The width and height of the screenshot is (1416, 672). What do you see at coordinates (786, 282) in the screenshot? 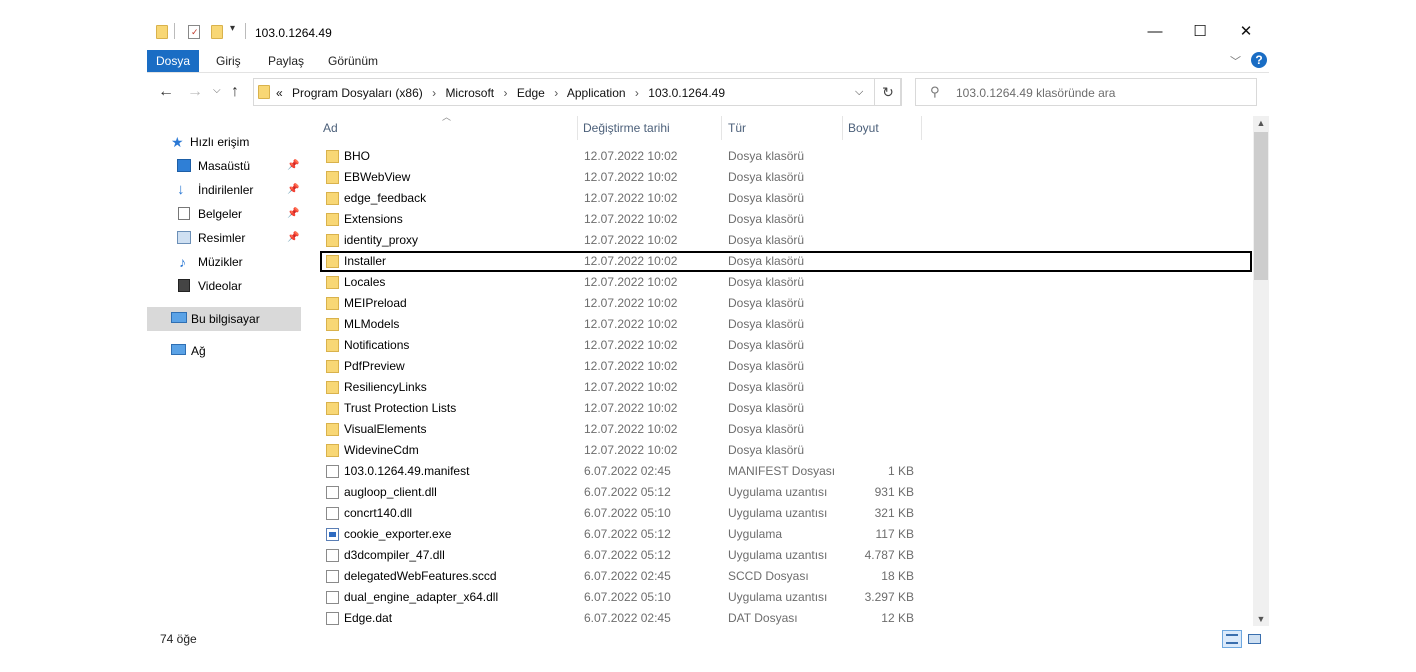
I see `file-row: Locales 12.07.2022 10:02 Dosya klasörü` at bounding box center [786, 282].